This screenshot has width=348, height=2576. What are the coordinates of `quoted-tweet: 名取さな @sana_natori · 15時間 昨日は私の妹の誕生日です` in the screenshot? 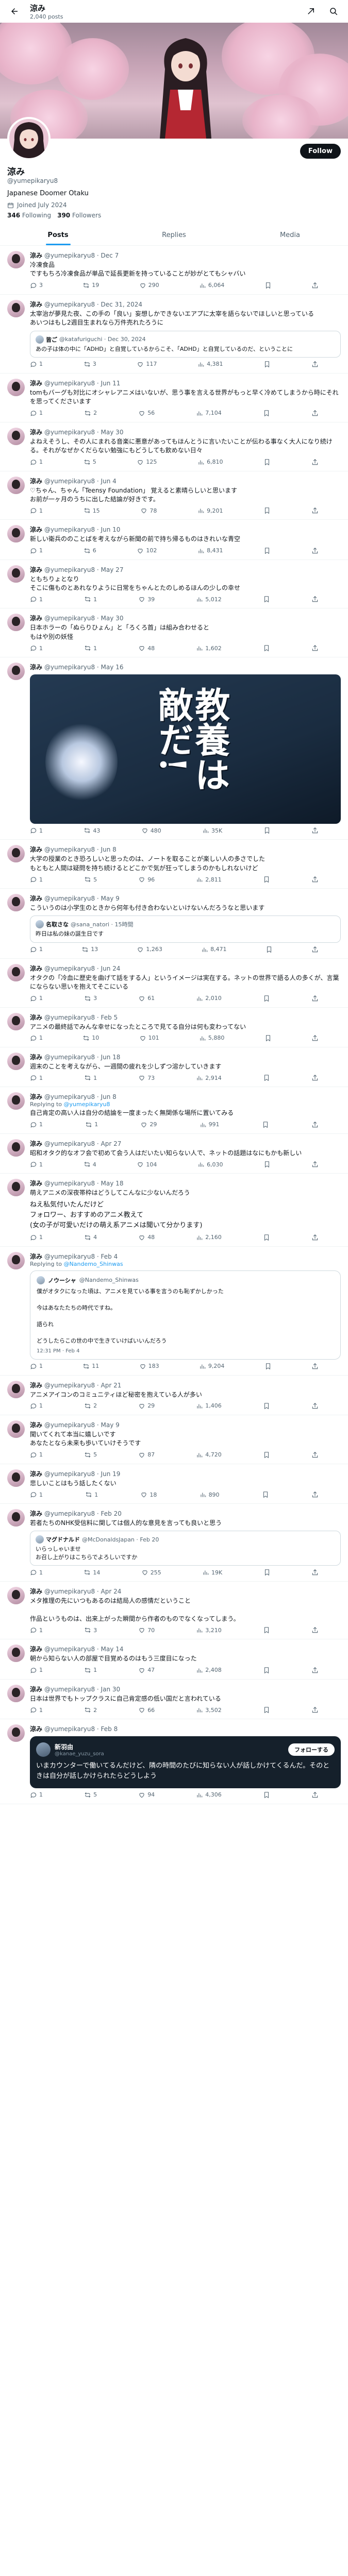 It's located at (185, 929).